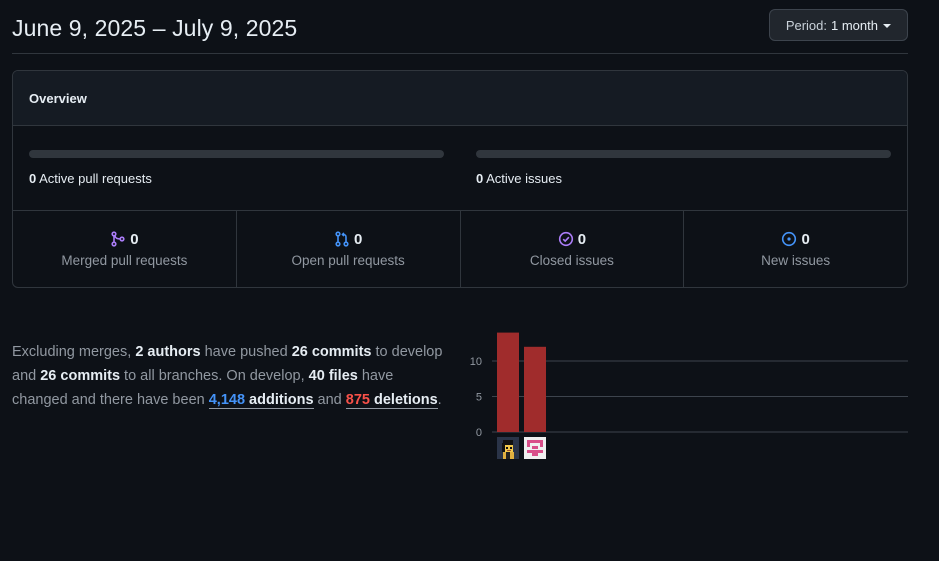 This screenshot has height=561, width=939. Describe the element at coordinates (168, 352) in the screenshot. I see `authors-count: 2 authors` at that location.